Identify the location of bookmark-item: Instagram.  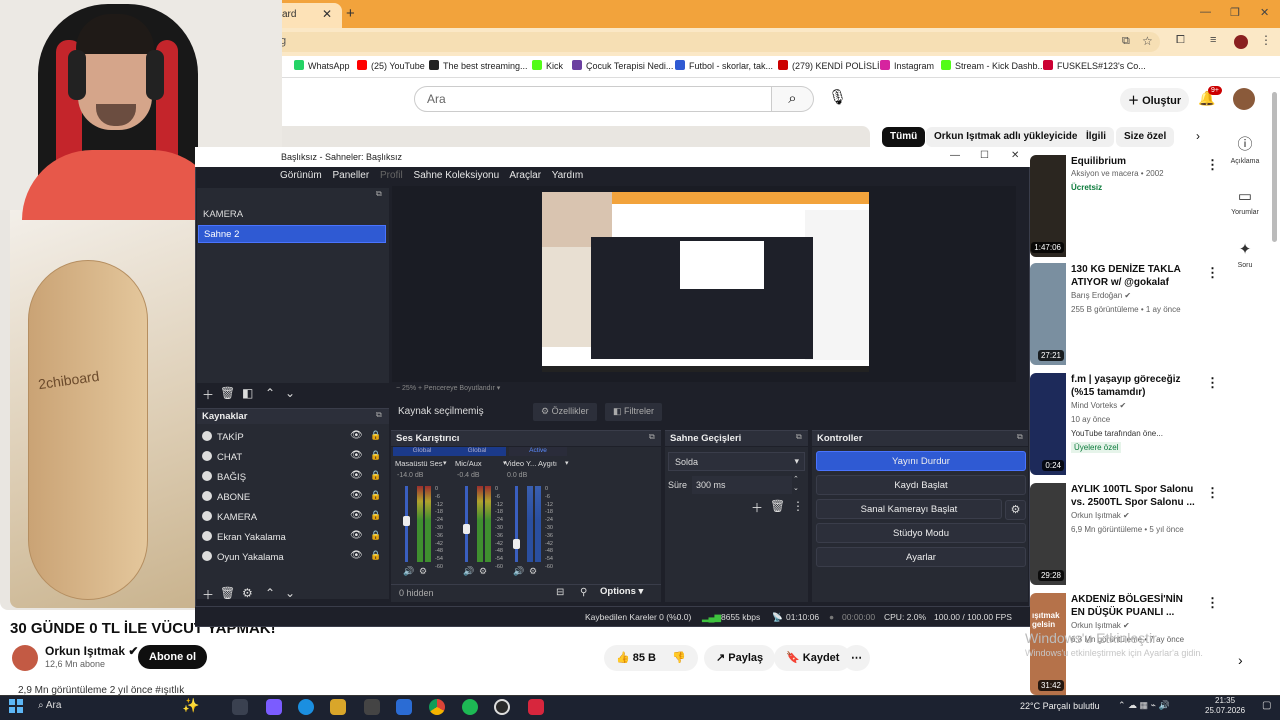
(907, 65).